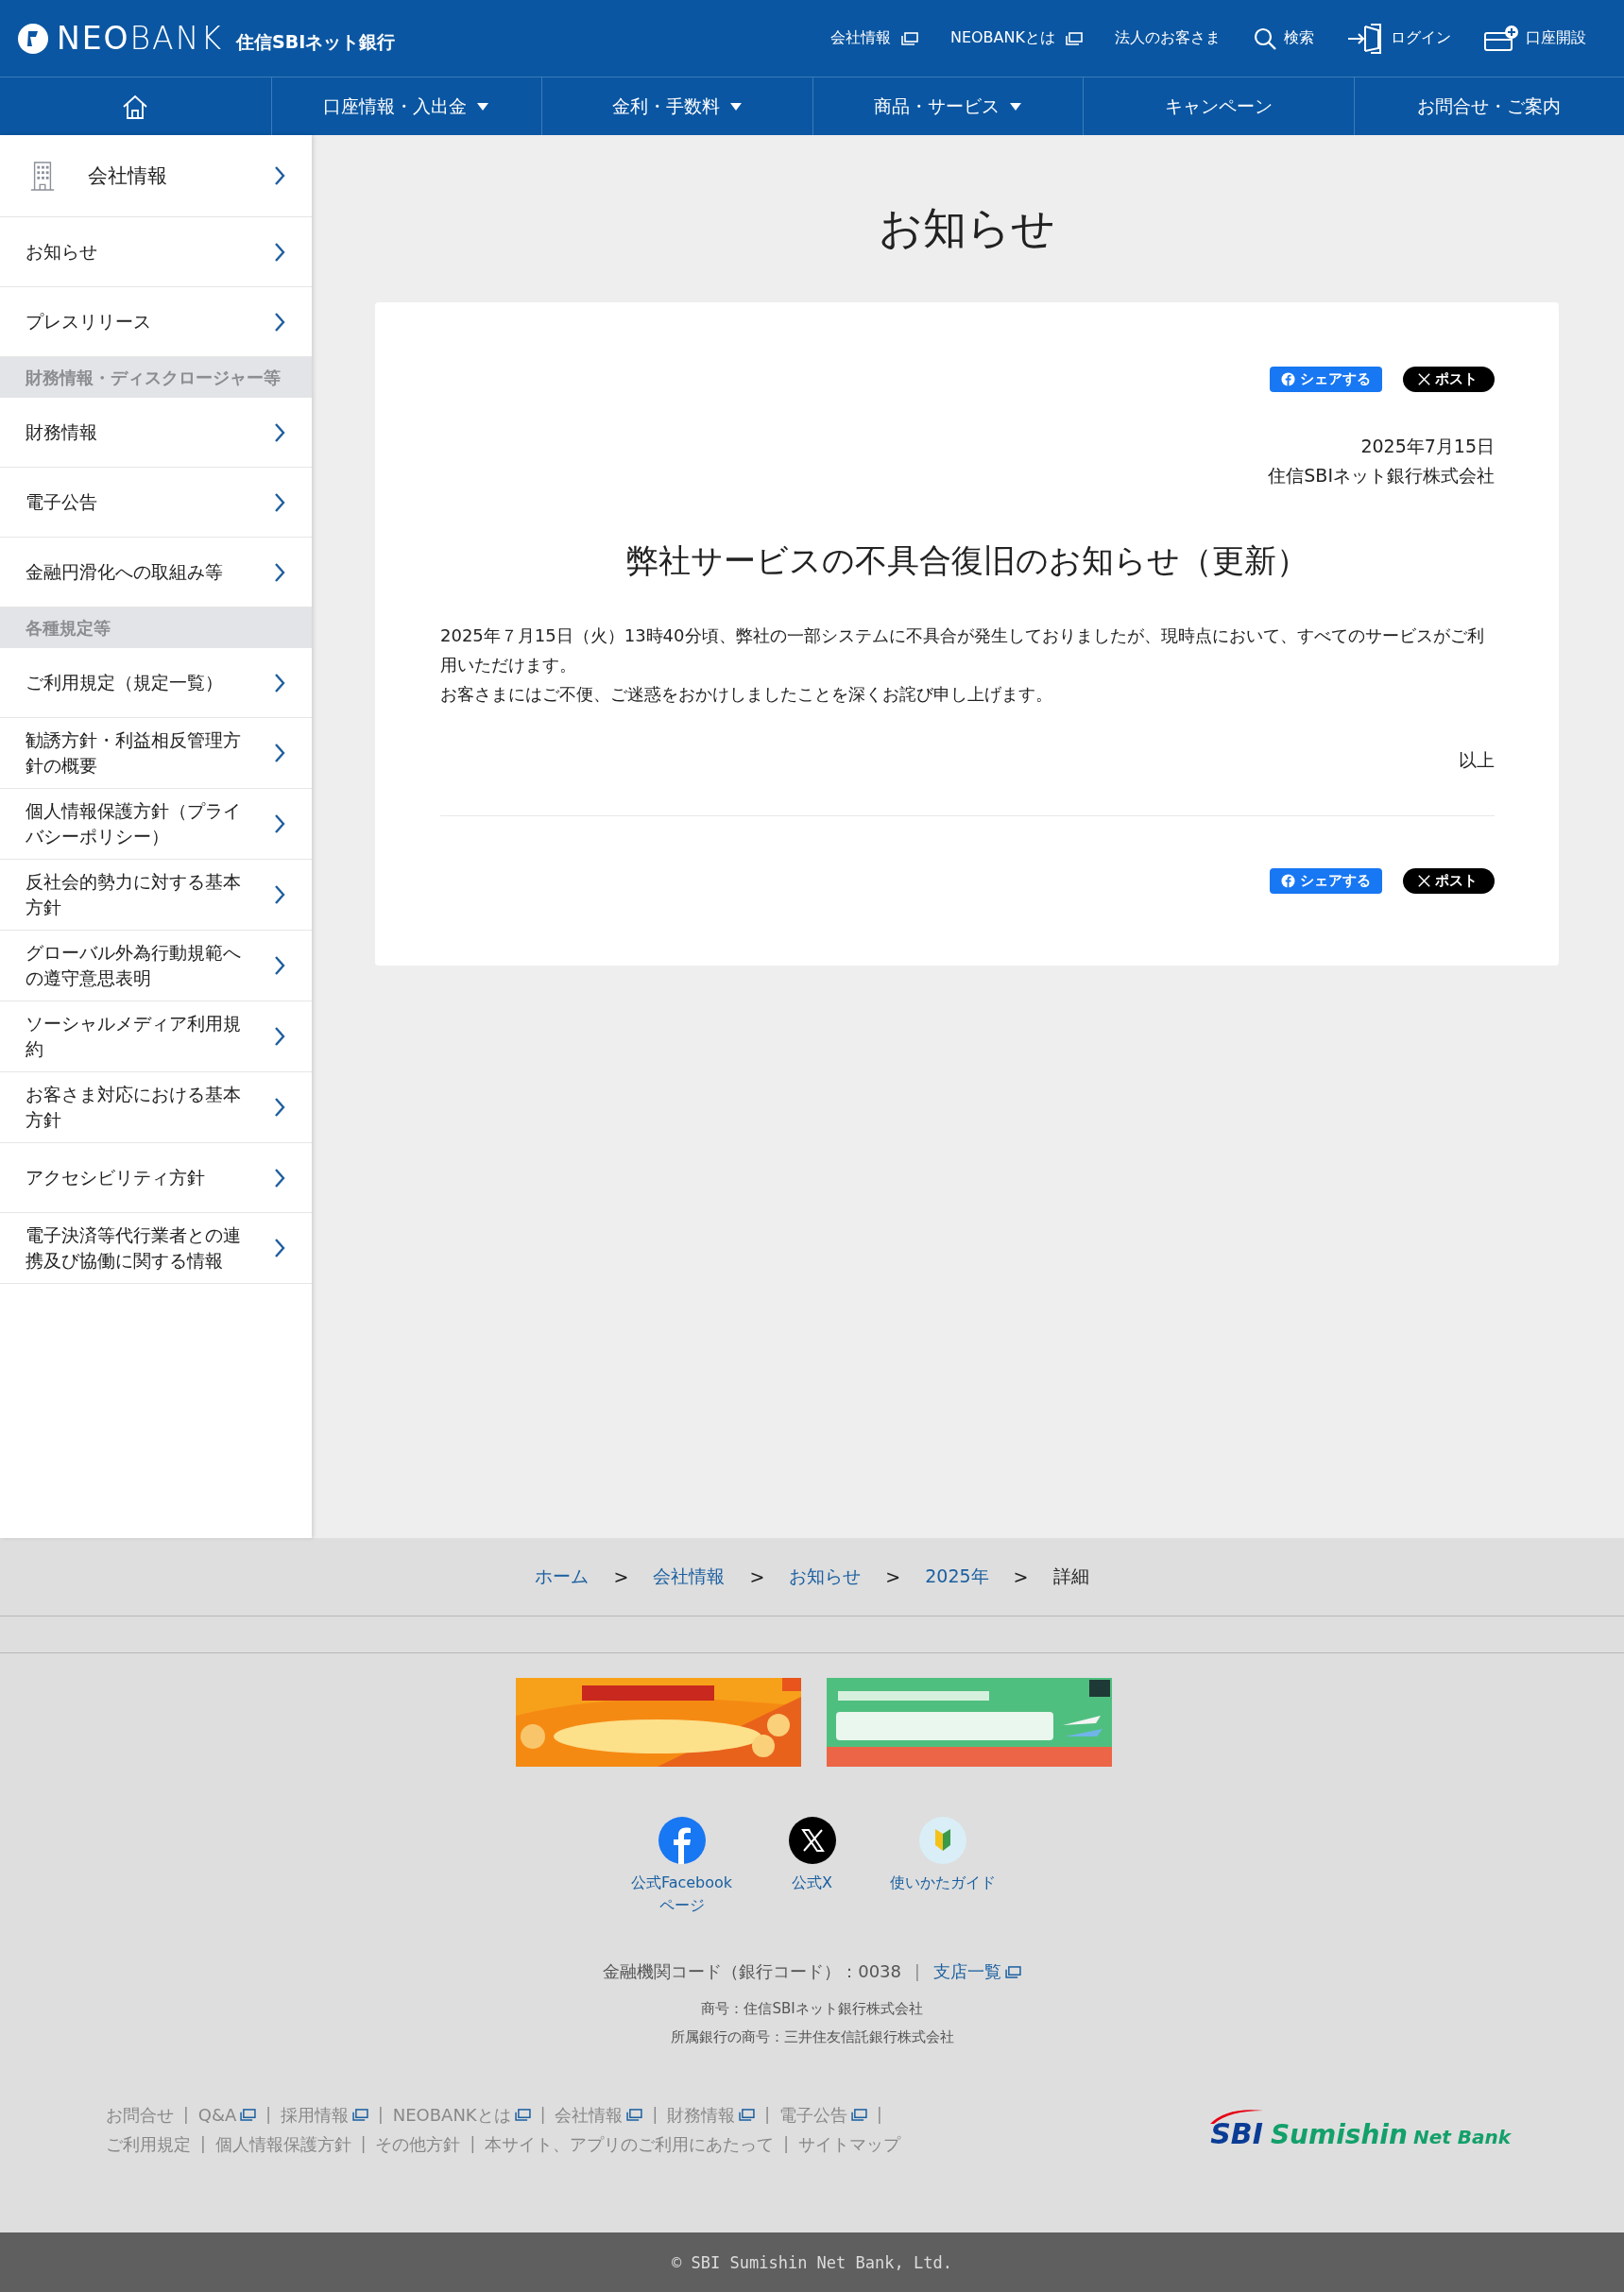  What do you see at coordinates (1398, 38) in the screenshot?
I see `header-link: ログイン` at bounding box center [1398, 38].